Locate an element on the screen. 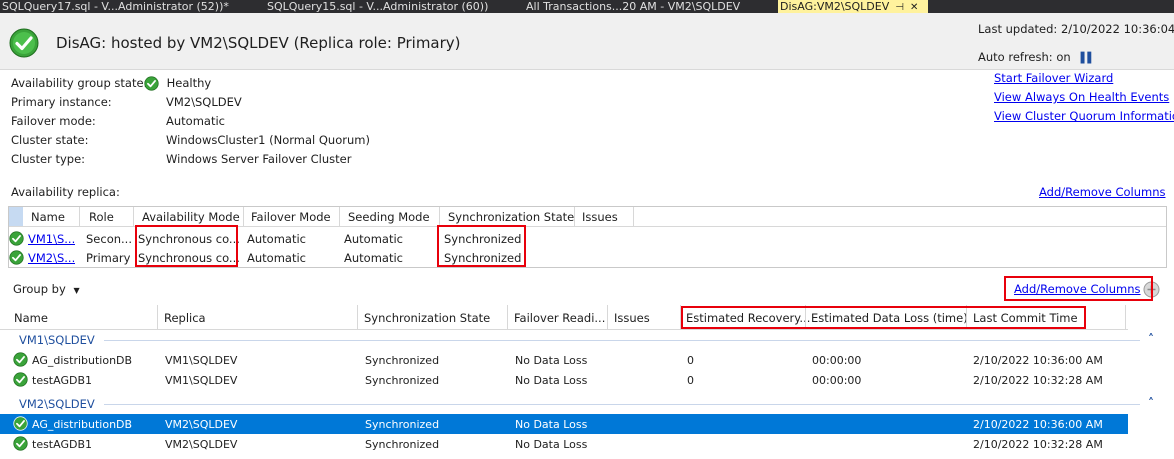  database-name: AG_distributionDB is located at coordinates (82, 424).